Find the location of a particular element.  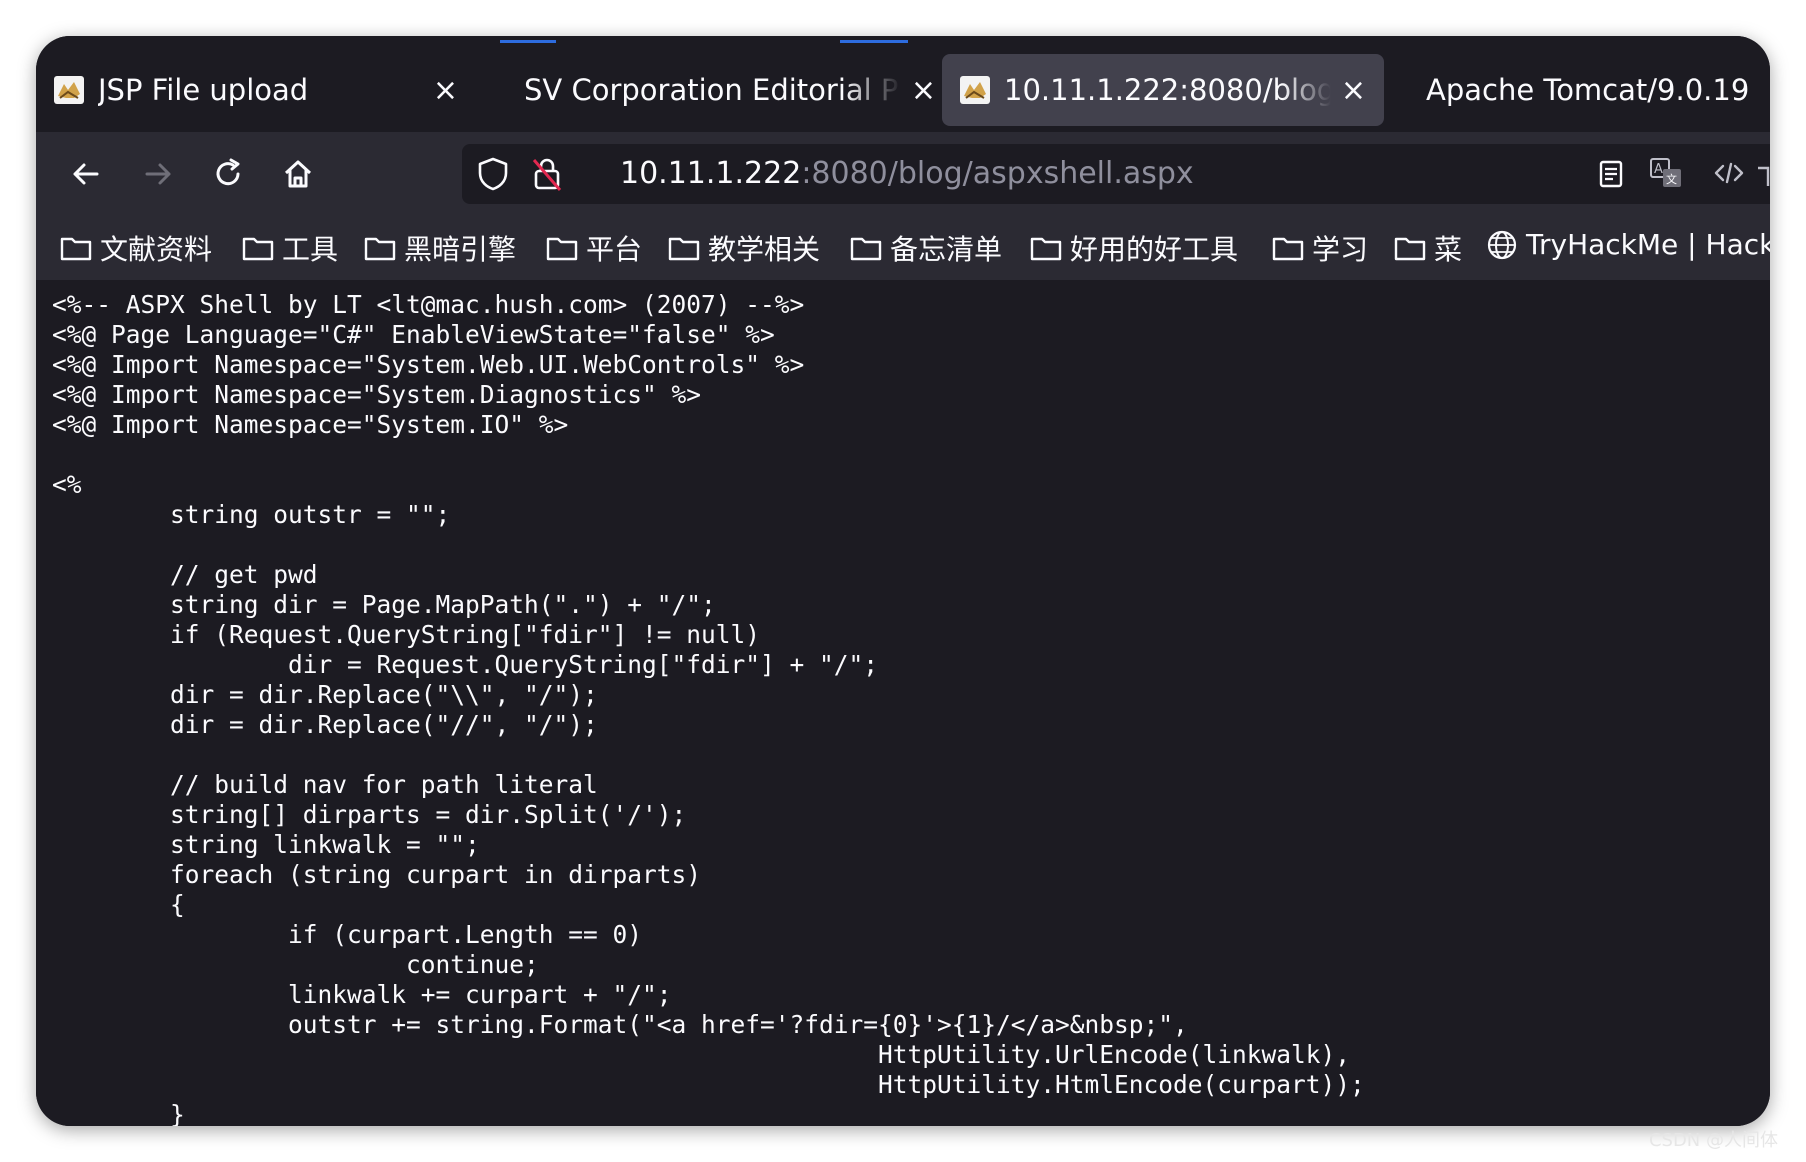

forward-button is located at coordinates (158, 174).